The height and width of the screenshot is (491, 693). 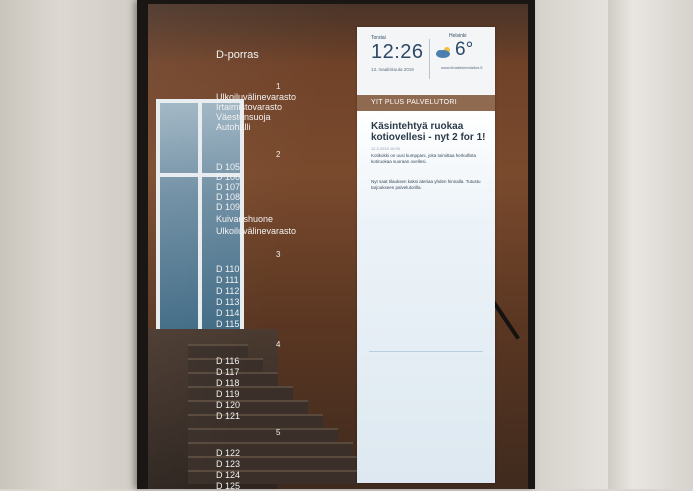 What do you see at coordinates (200, 218) in the screenshot?
I see `window-mullion` at bounding box center [200, 218].